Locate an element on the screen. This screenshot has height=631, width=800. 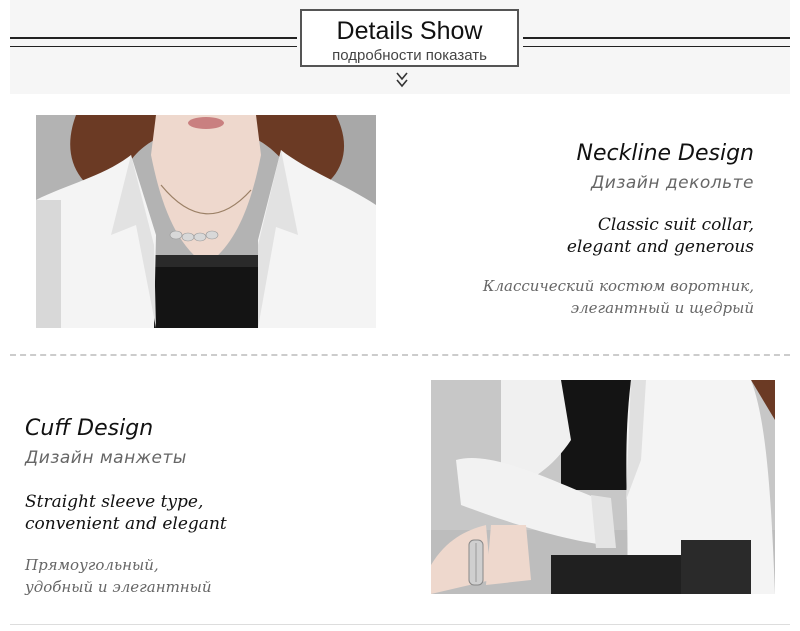
cuff-description-ru-line-1: Прямоугольный, is located at coordinates (92, 565).